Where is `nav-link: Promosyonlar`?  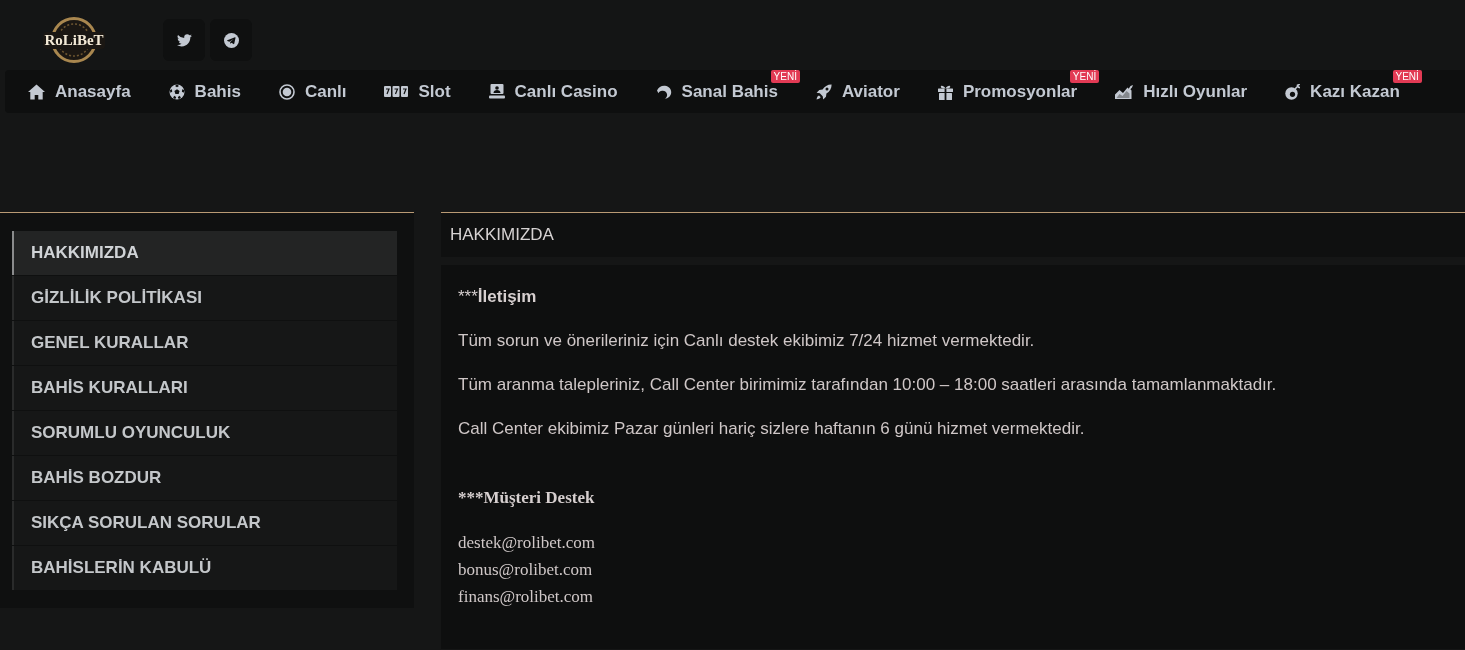
nav-link: Promosyonlar is located at coordinates (1007, 91).